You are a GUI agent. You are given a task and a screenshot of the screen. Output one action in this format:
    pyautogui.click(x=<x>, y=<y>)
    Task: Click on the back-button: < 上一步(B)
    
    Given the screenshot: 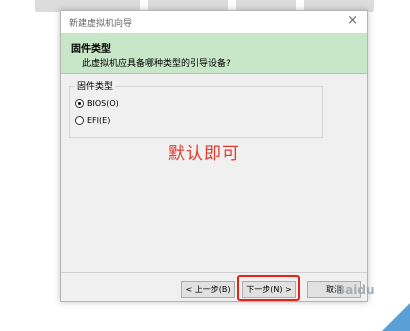 What is the action you would take?
    pyautogui.click(x=208, y=289)
    